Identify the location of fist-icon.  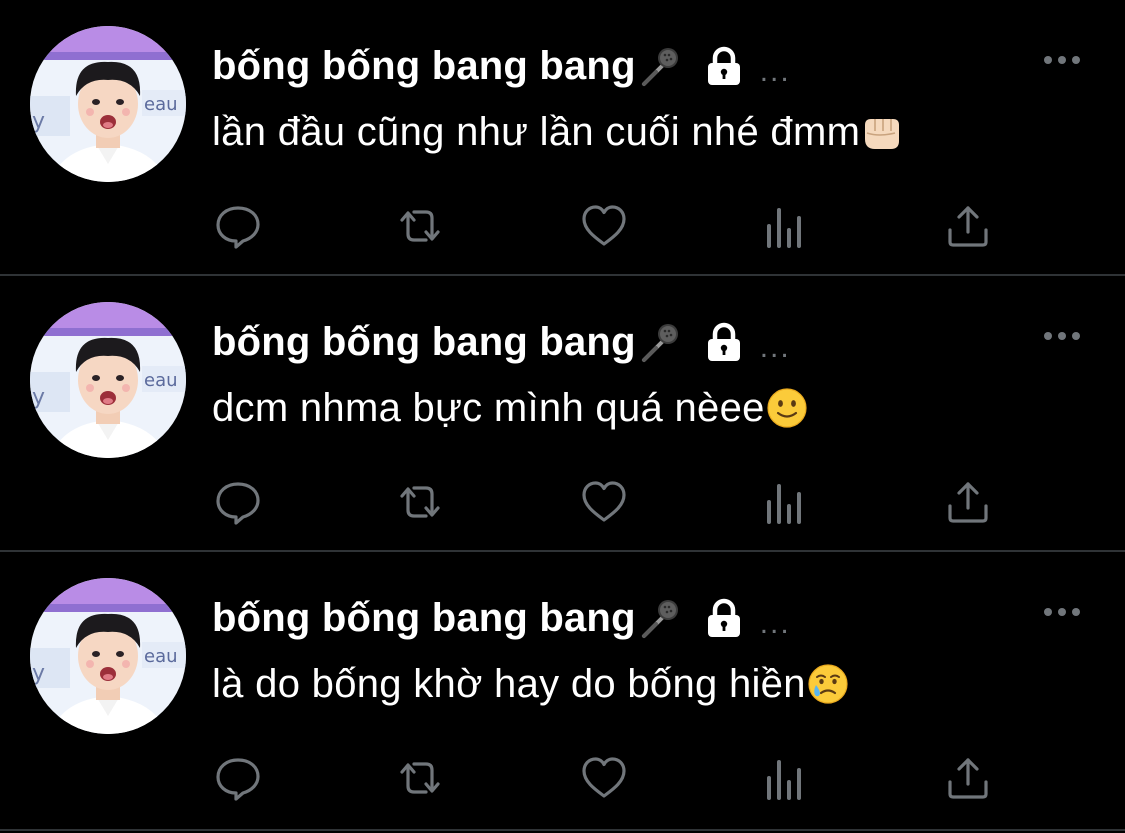
(882, 132).